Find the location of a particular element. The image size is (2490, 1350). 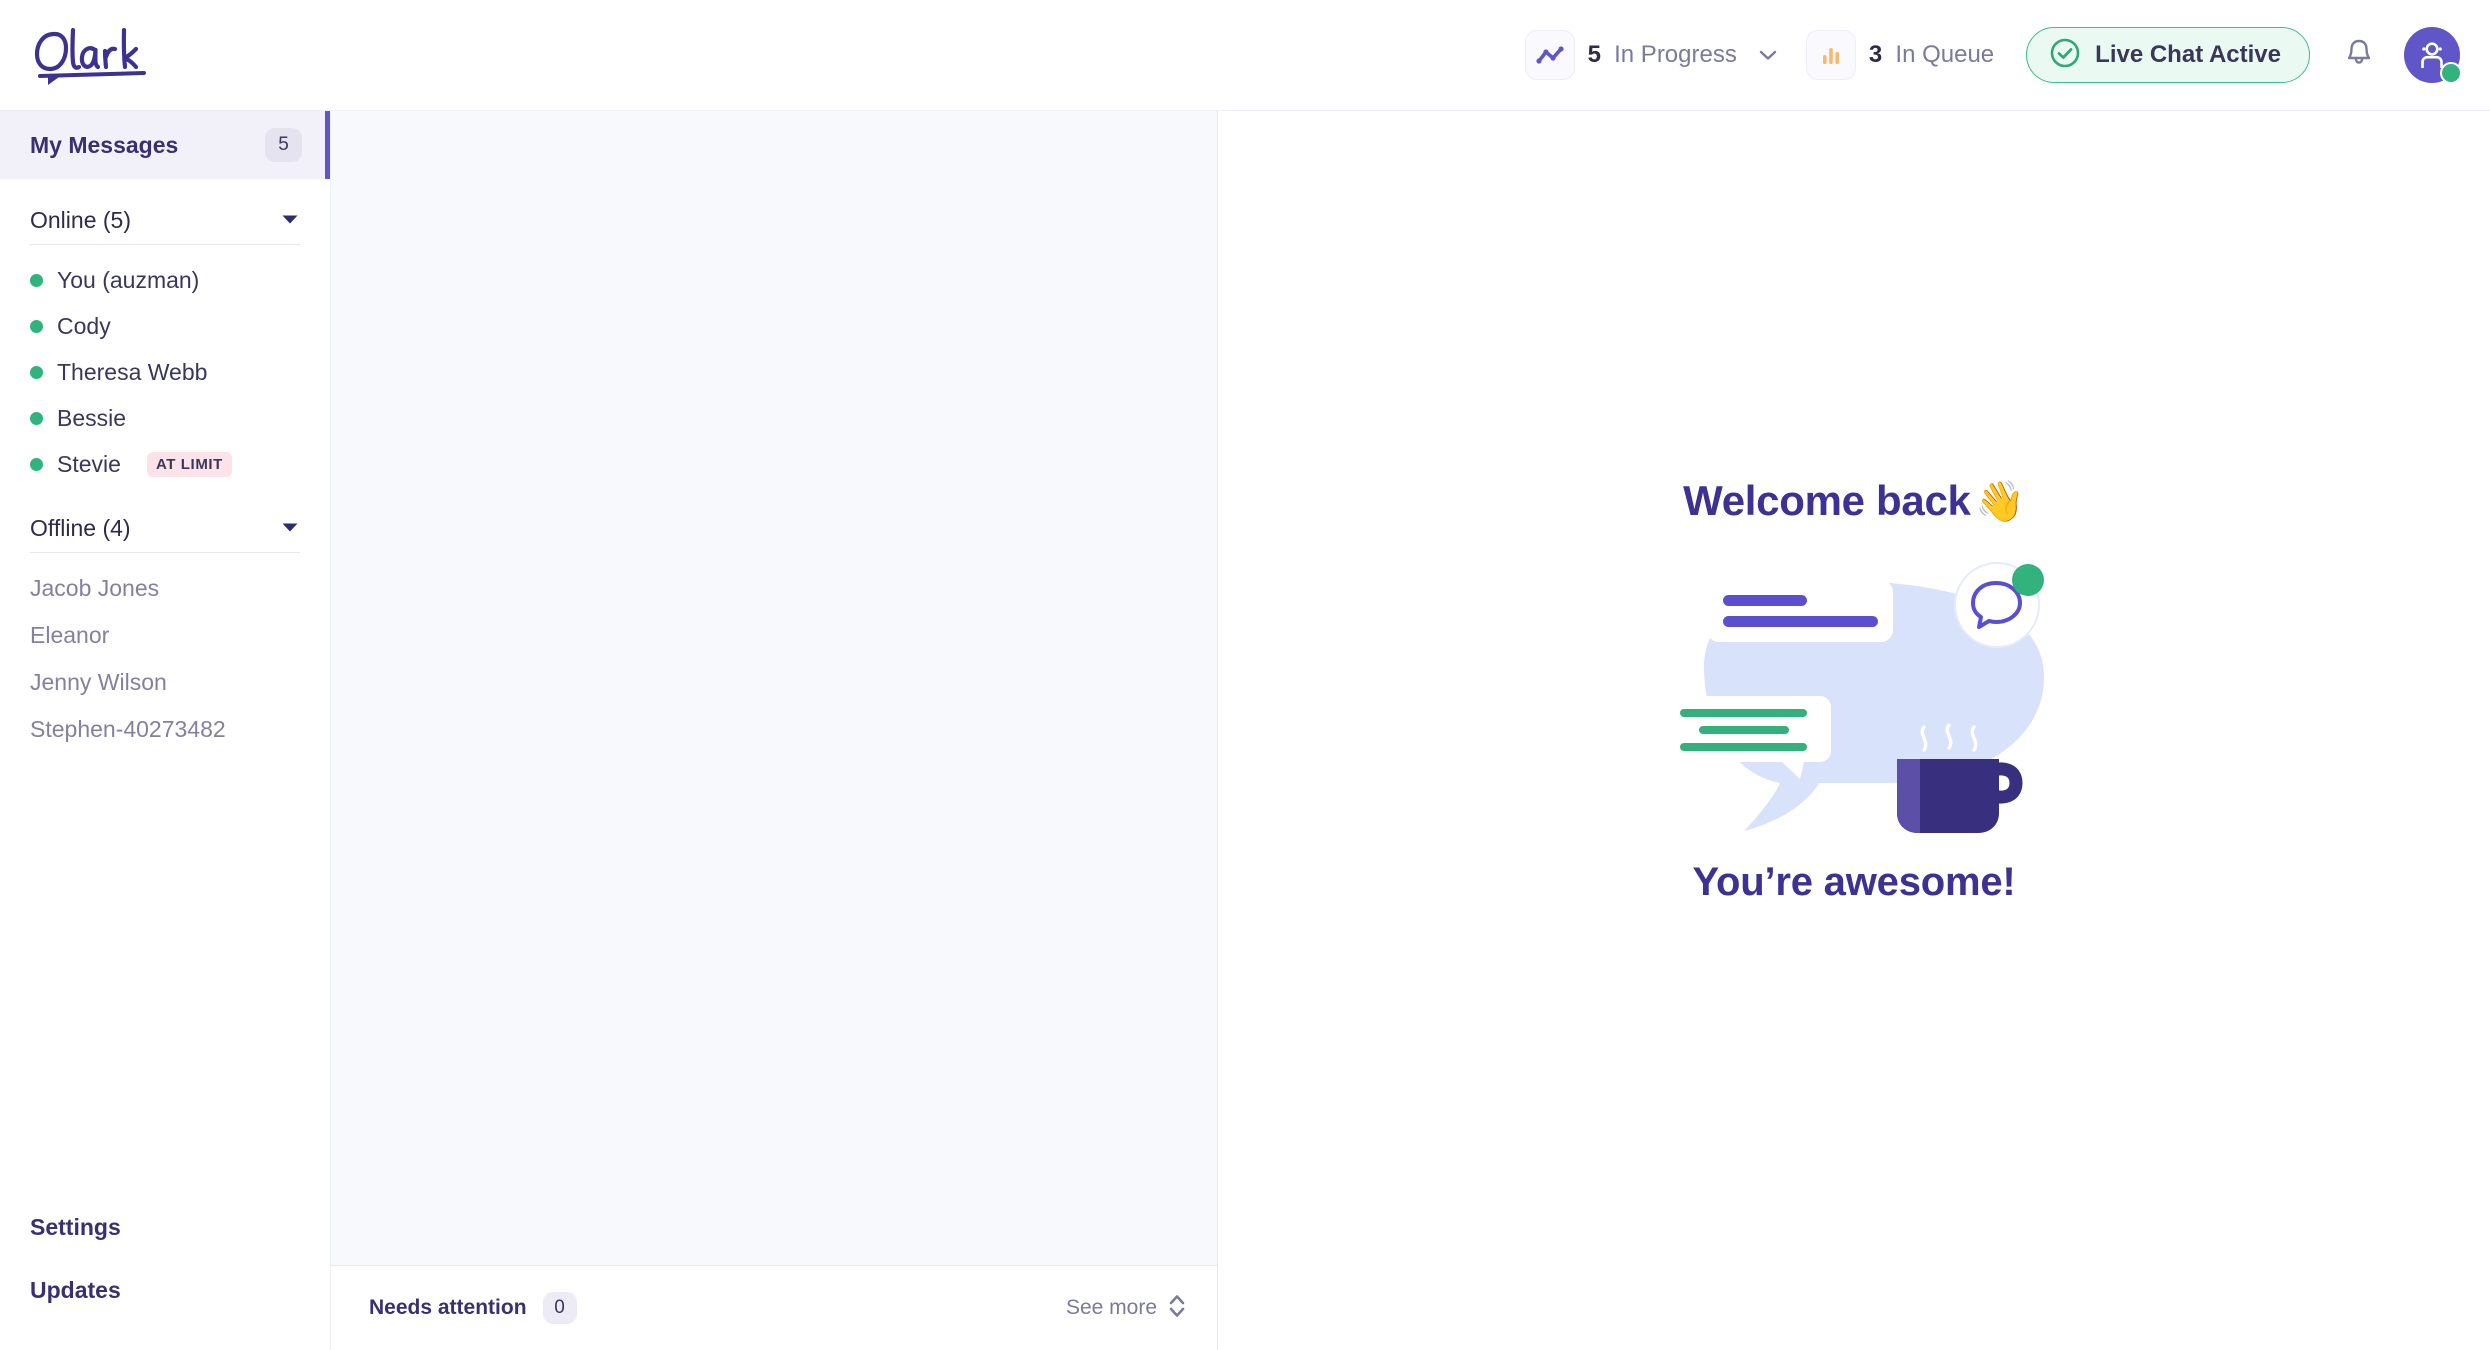

list-item: Eleanor is located at coordinates (165, 635).